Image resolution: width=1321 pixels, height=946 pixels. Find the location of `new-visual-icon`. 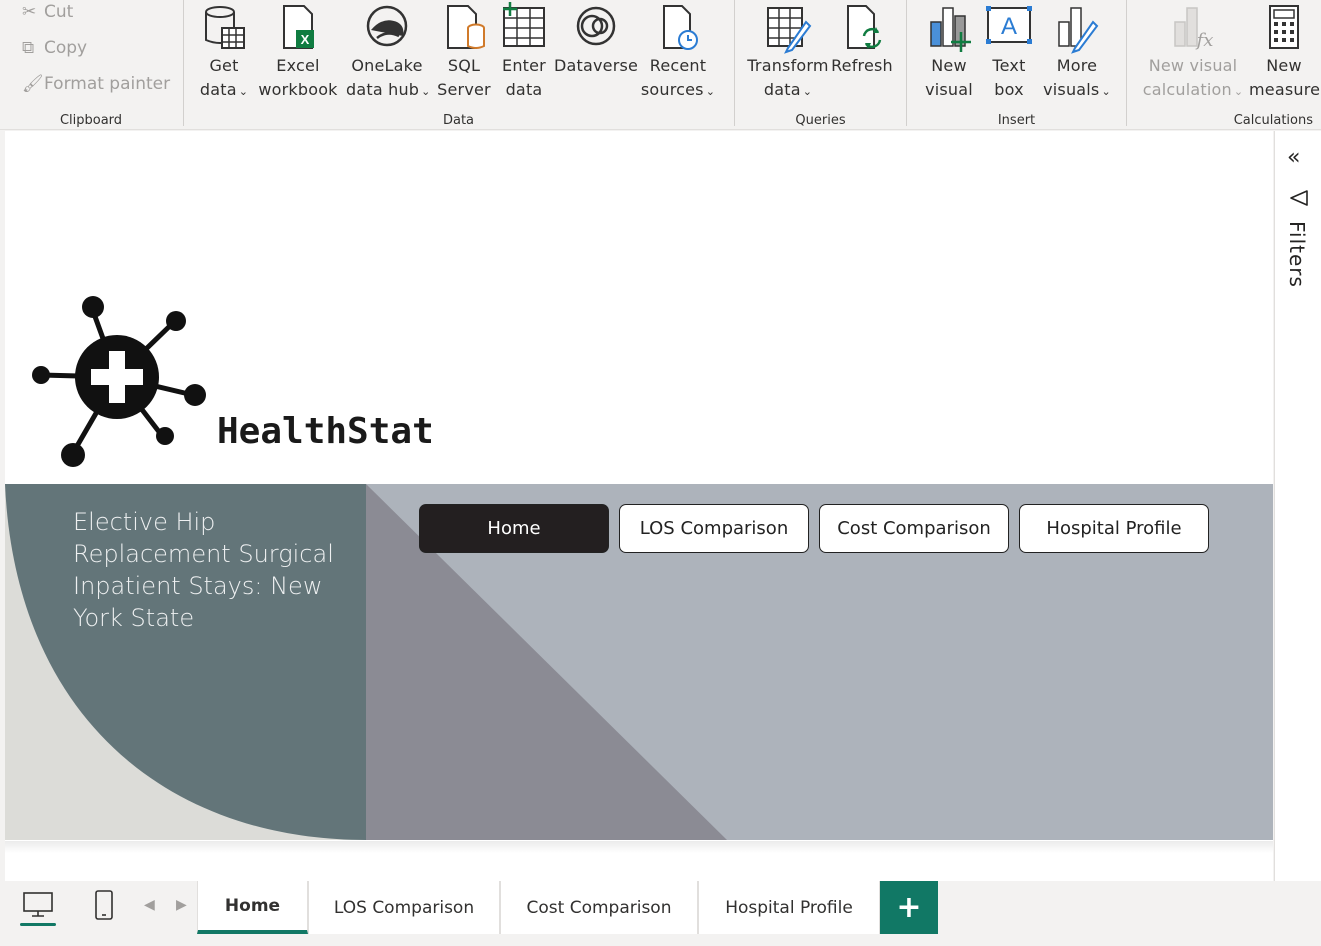

new-visual-icon is located at coordinates (950, 29).